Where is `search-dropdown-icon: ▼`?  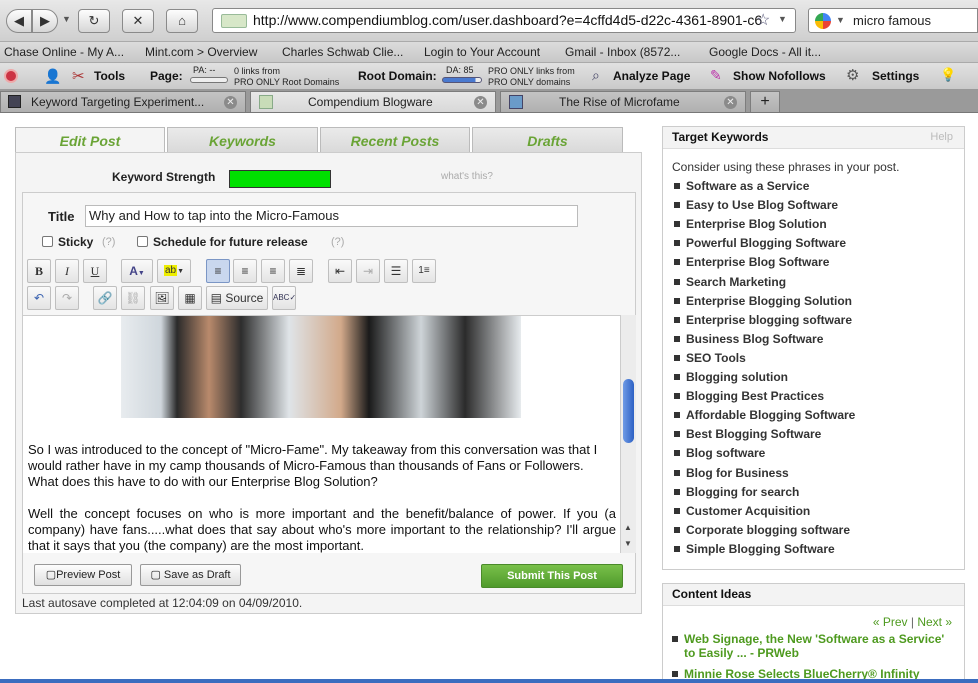
search-dropdown-icon: ▼ is located at coordinates (840, 20).